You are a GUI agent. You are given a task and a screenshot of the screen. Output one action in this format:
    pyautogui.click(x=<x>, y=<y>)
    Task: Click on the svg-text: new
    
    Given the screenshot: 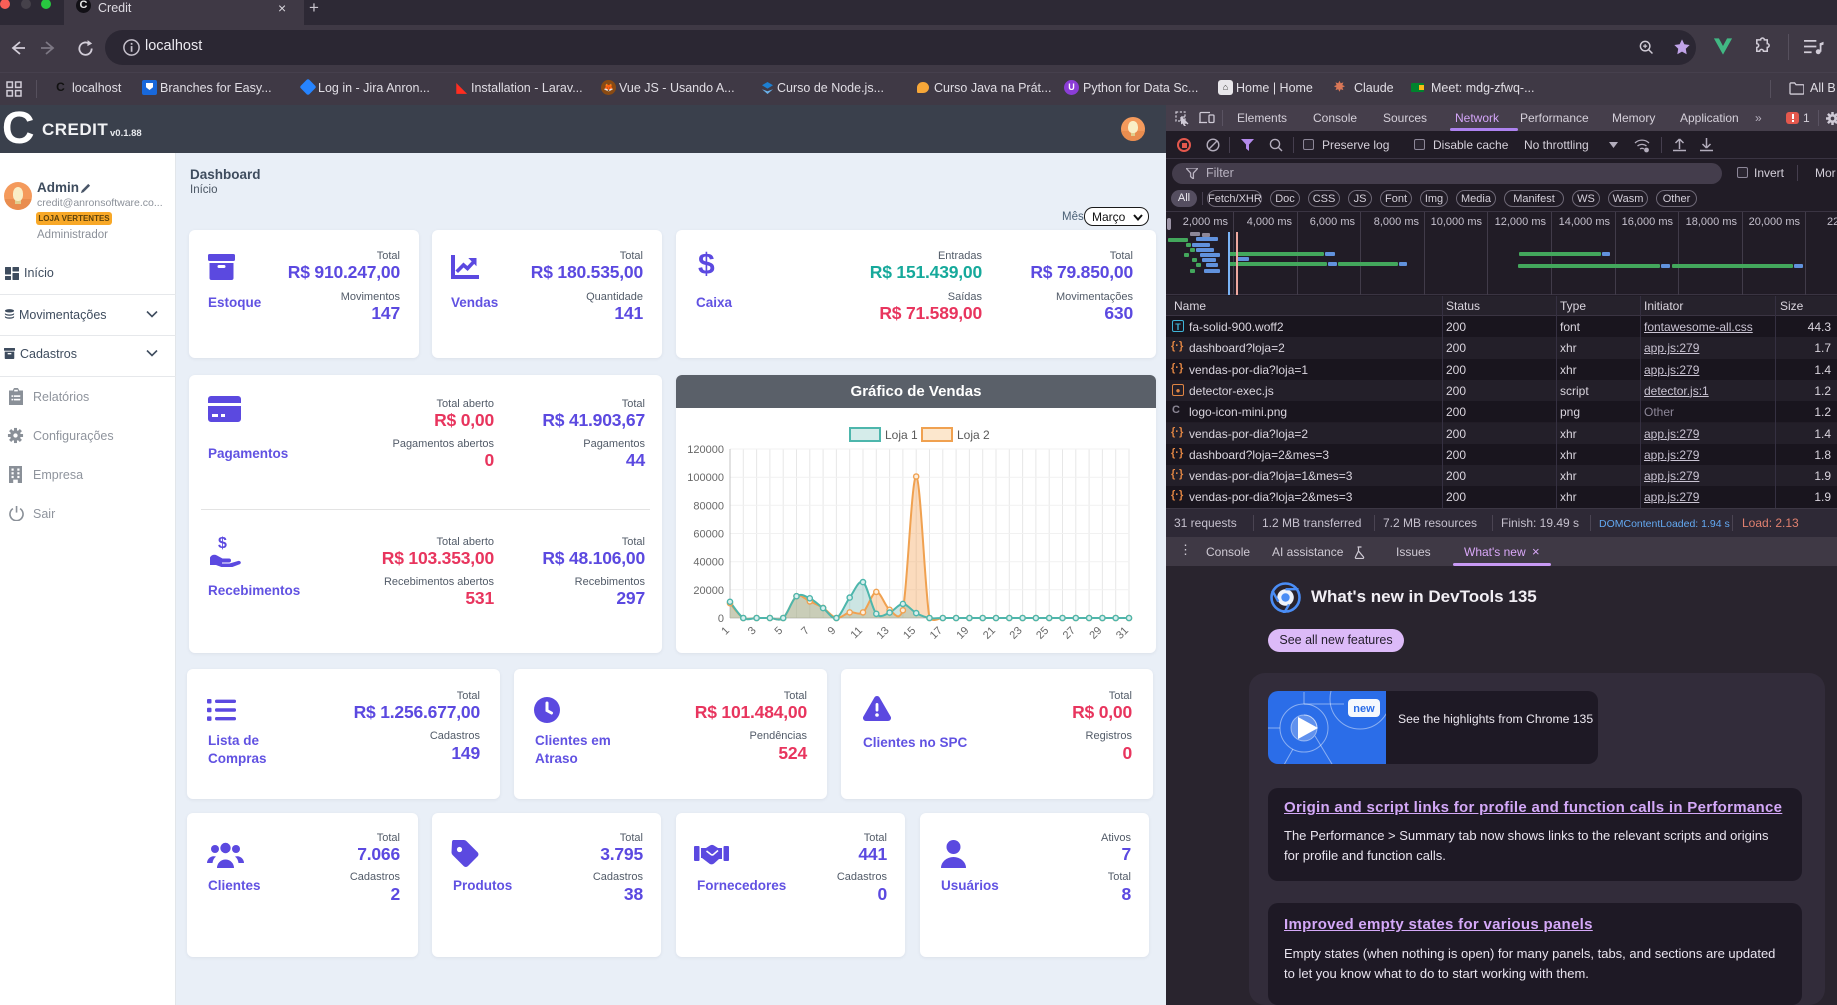 What is the action you would take?
    pyautogui.click(x=1364, y=709)
    